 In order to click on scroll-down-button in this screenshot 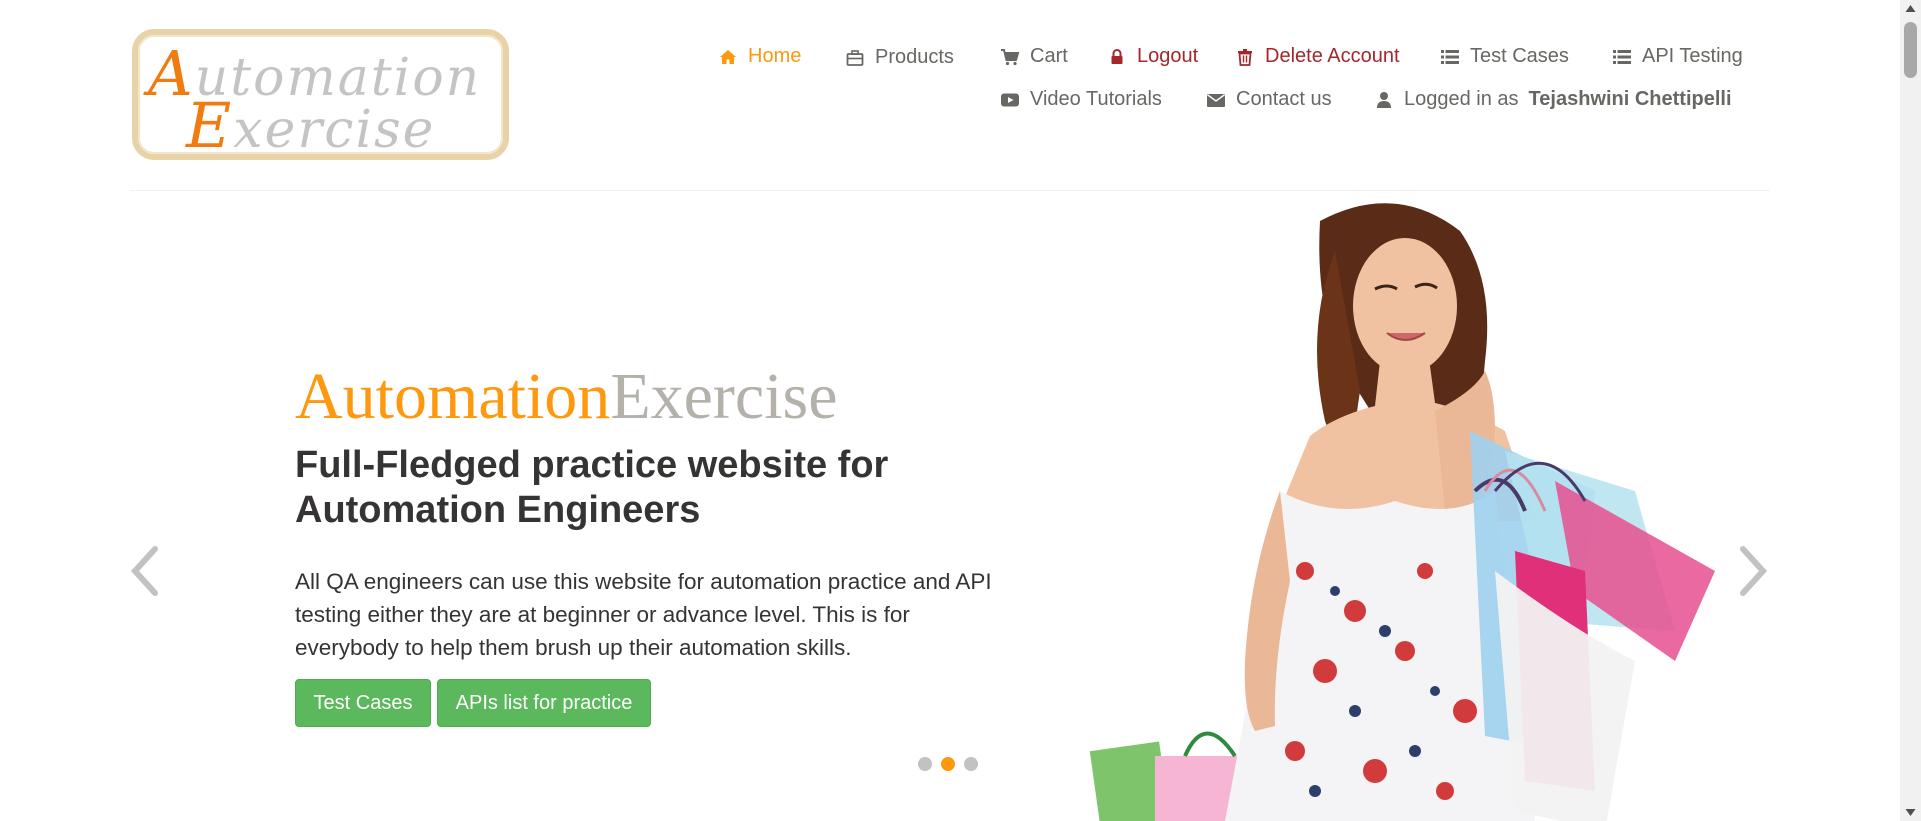, I will do `click(1910, 812)`.